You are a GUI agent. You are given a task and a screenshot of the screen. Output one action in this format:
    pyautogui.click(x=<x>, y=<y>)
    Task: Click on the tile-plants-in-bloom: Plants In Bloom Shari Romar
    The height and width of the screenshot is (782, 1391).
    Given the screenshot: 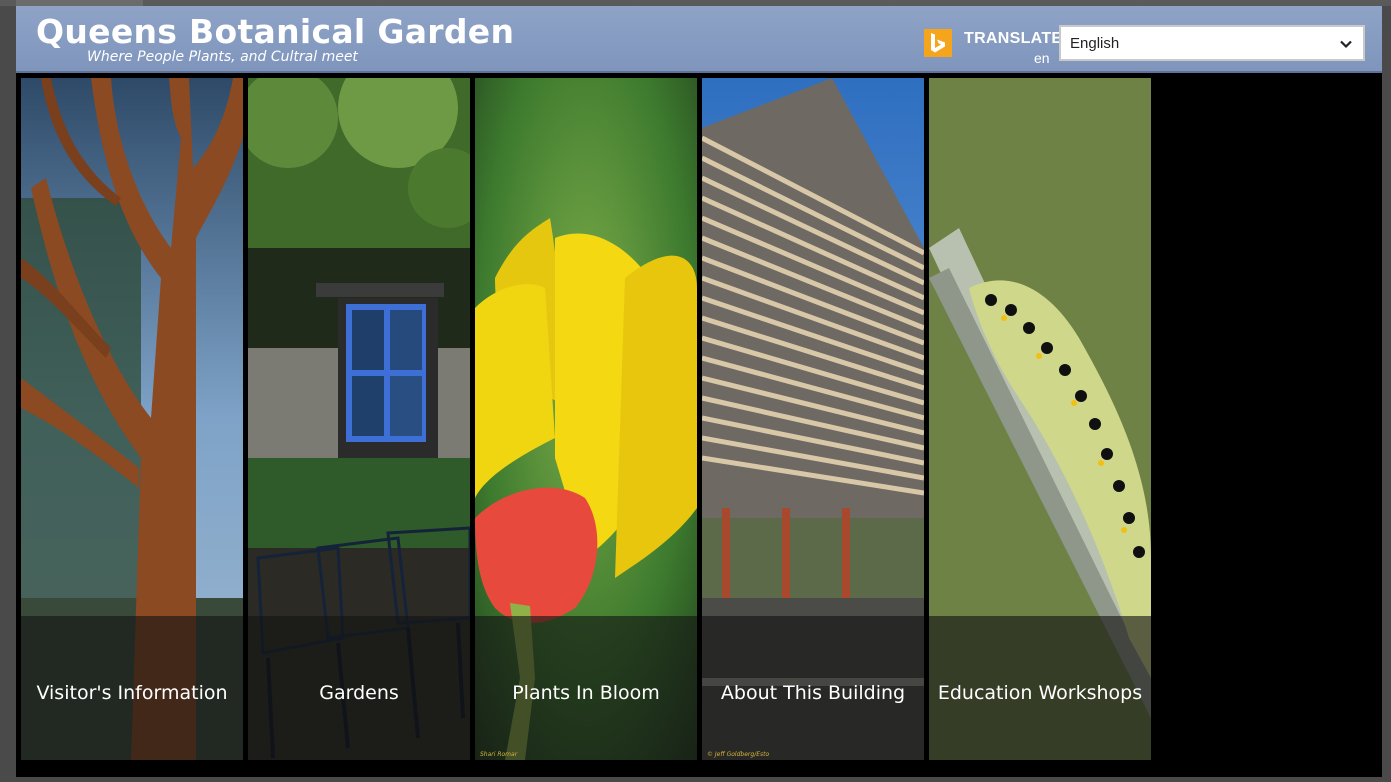 What is the action you would take?
    pyautogui.click(x=586, y=419)
    